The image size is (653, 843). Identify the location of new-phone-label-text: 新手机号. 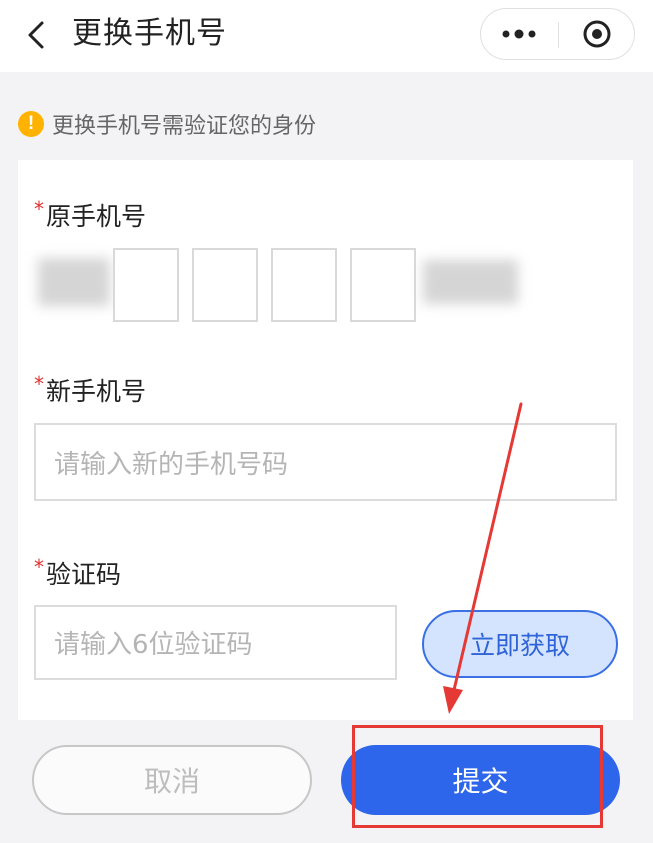
(96, 391).